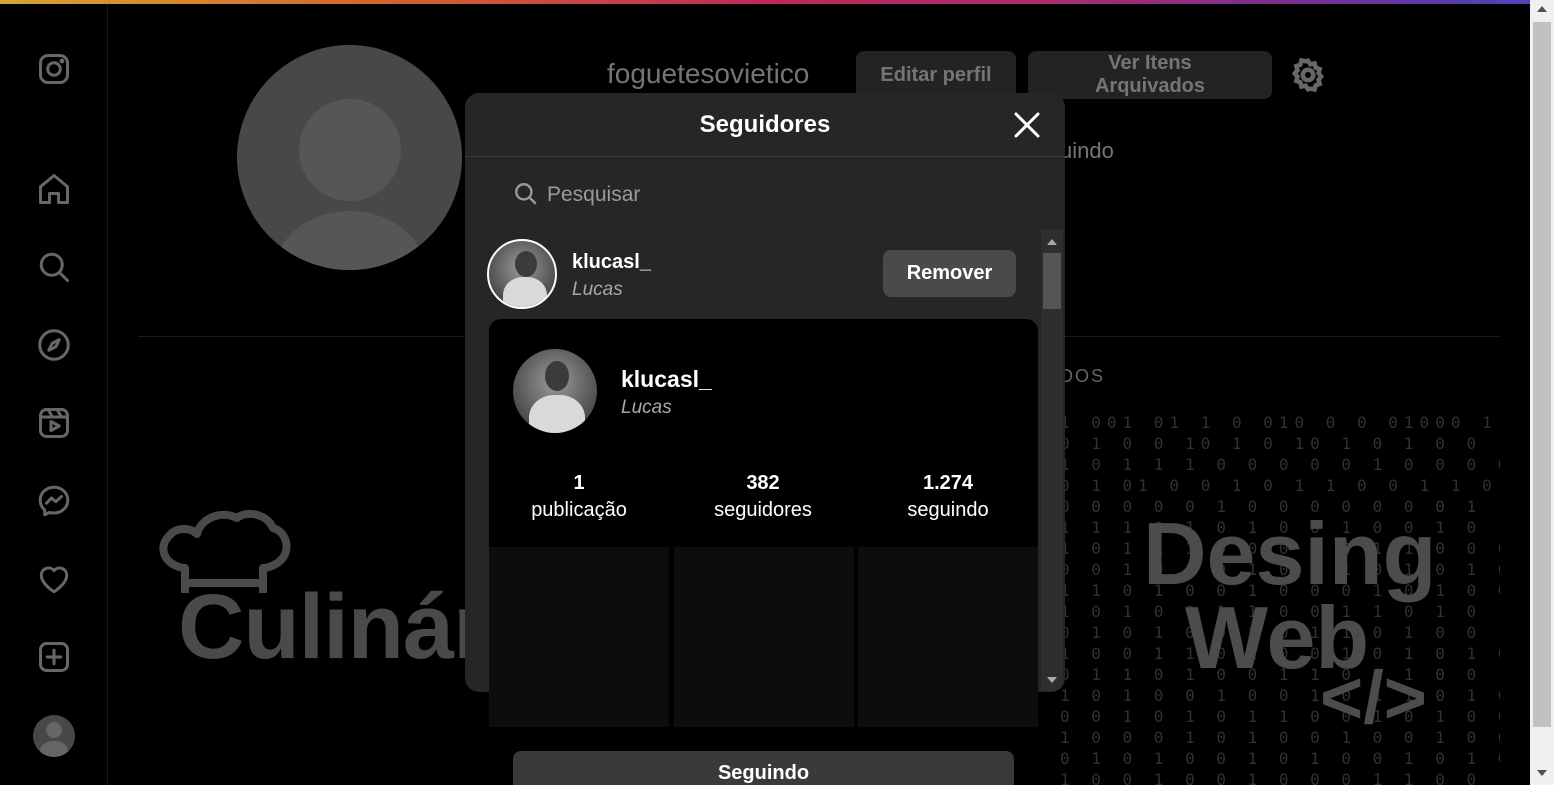 The width and height of the screenshot is (1554, 785). What do you see at coordinates (526, 264) in the screenshot?
I see `follower-avatar-head` at bounding box center [526, 264].